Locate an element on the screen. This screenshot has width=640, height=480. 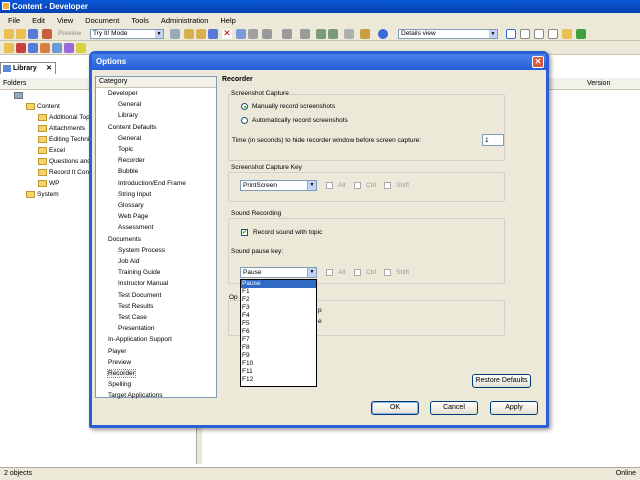
help-icon is located at coordinates (383, 34).